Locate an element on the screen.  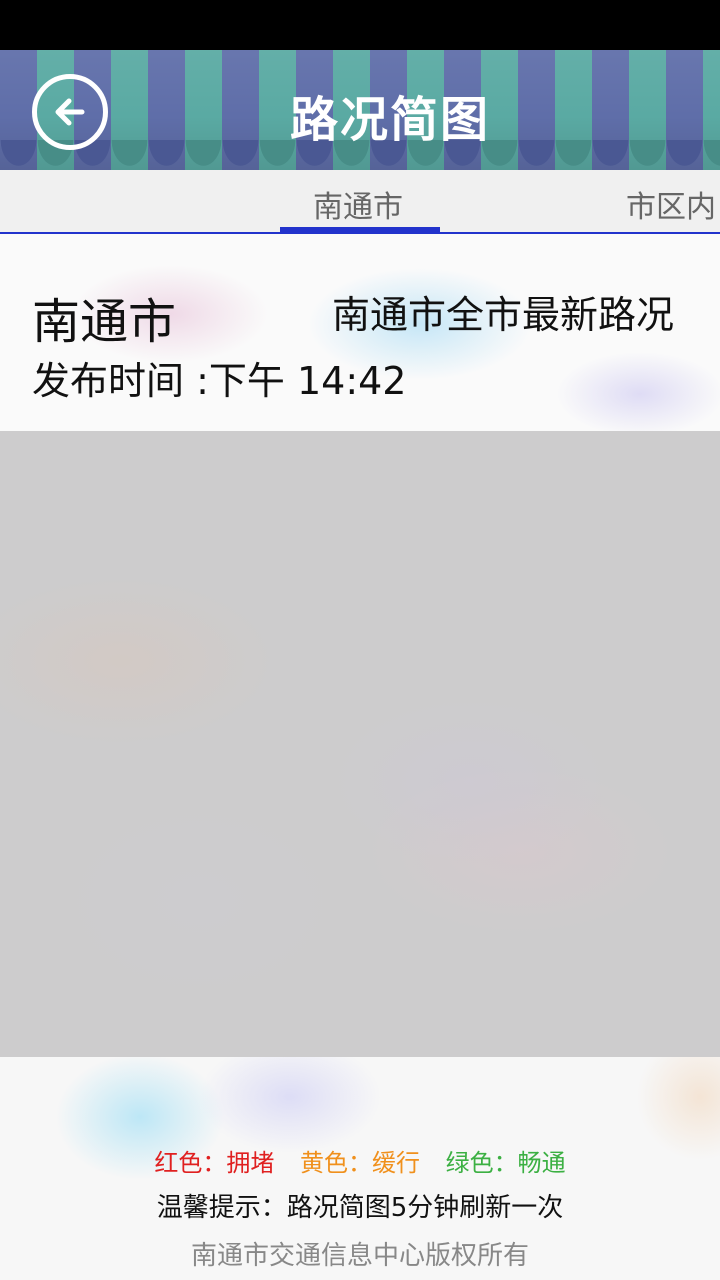
legend-congested: 红色：拥堵 is located at coordinates (214, 1163).